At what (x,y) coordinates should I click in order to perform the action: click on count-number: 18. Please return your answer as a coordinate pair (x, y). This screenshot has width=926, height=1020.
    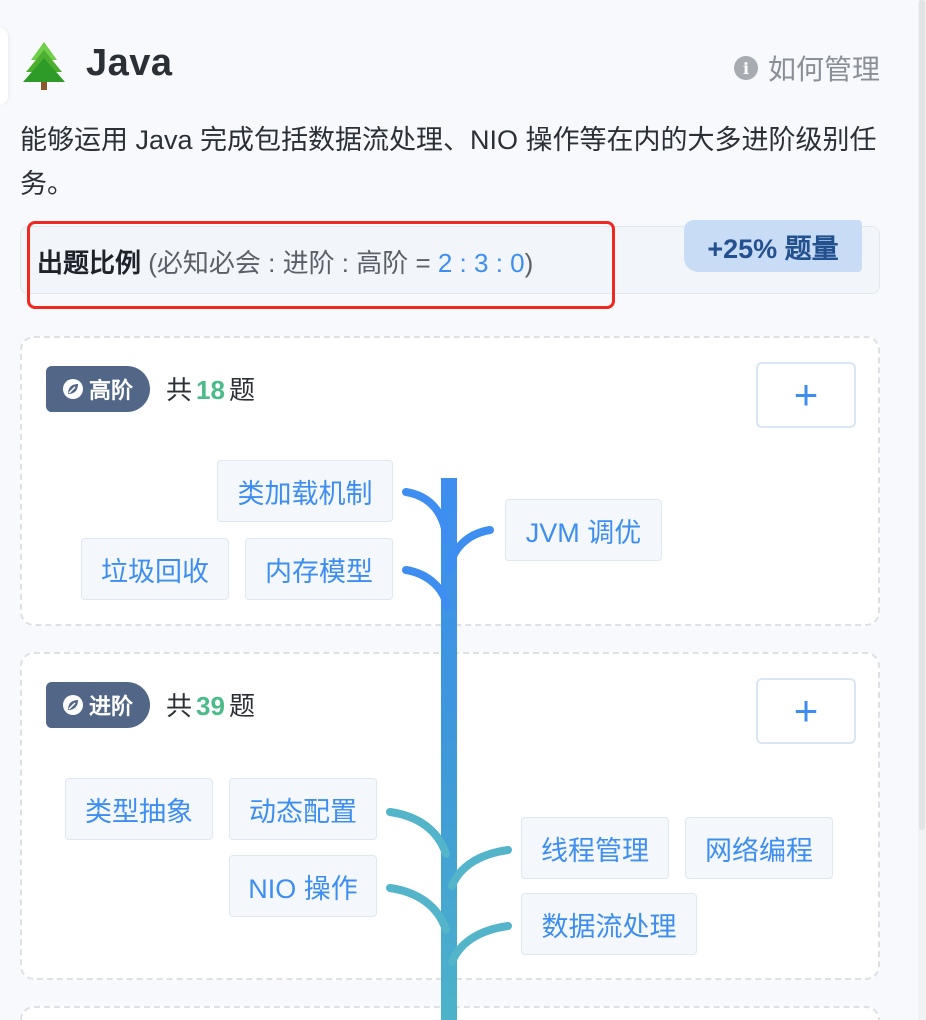
    Looking at the image, I should click on (210, 390).